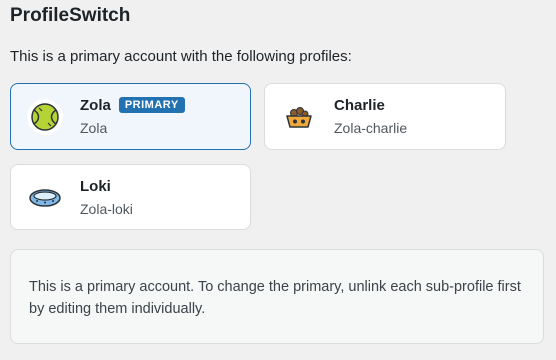  What do you see at coordinates (130, 197) in the screenshot?
I see `profile-card-loki: Loki Zola-loki` at bounding box center [130, 197].